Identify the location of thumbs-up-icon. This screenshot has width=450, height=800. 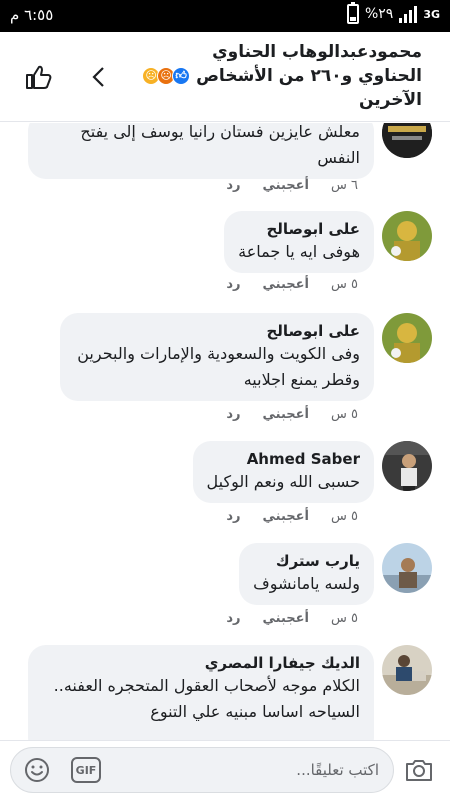
(39, 77).